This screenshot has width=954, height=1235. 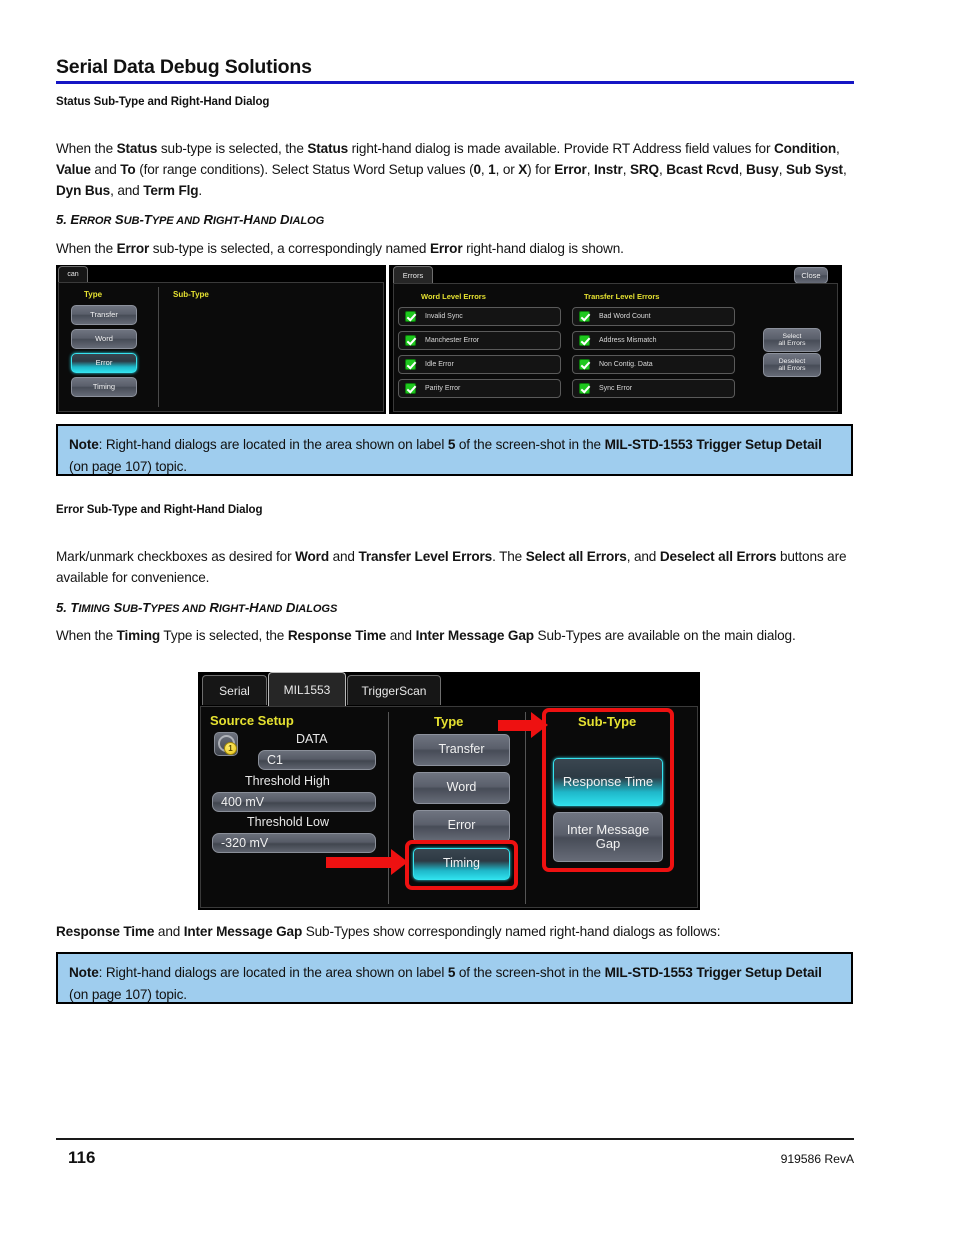 I want to click on probe-channel-icon: 1, so click(x=226, y=744).